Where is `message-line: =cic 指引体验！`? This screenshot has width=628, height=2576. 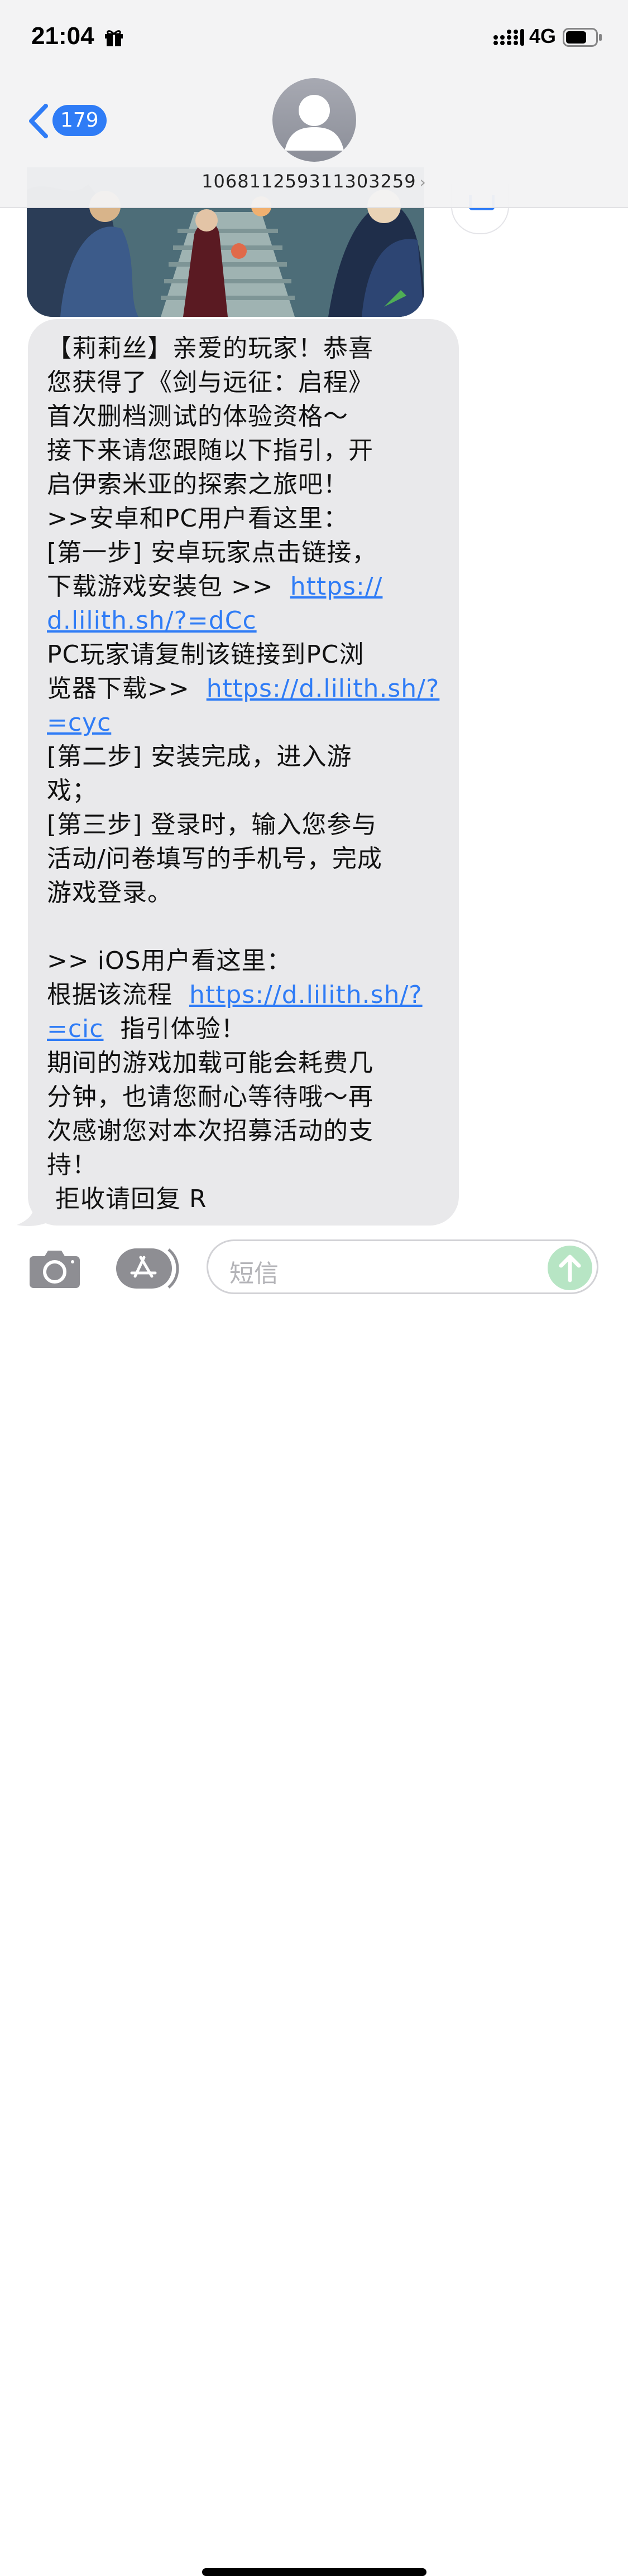
message-line: =cic 指引体验！ is located at coordinates (248, 1029).